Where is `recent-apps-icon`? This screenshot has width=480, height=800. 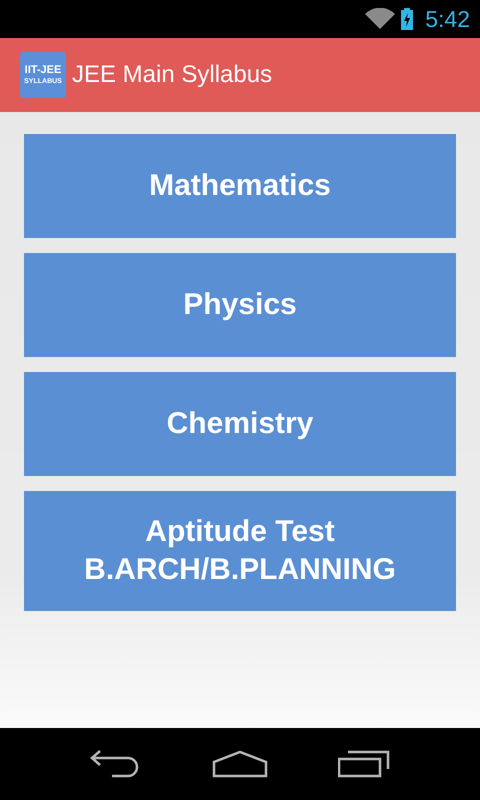 recent-apps-icon is located at coordinates (364, 764).